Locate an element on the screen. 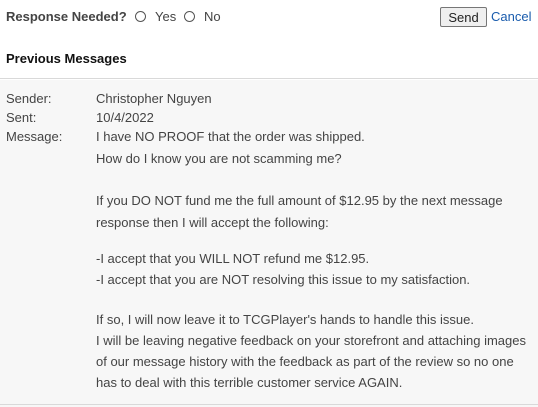 This screenshot has width=538, height=407. response-needed-label: Response Needed? is located at coordinates (66, 16).